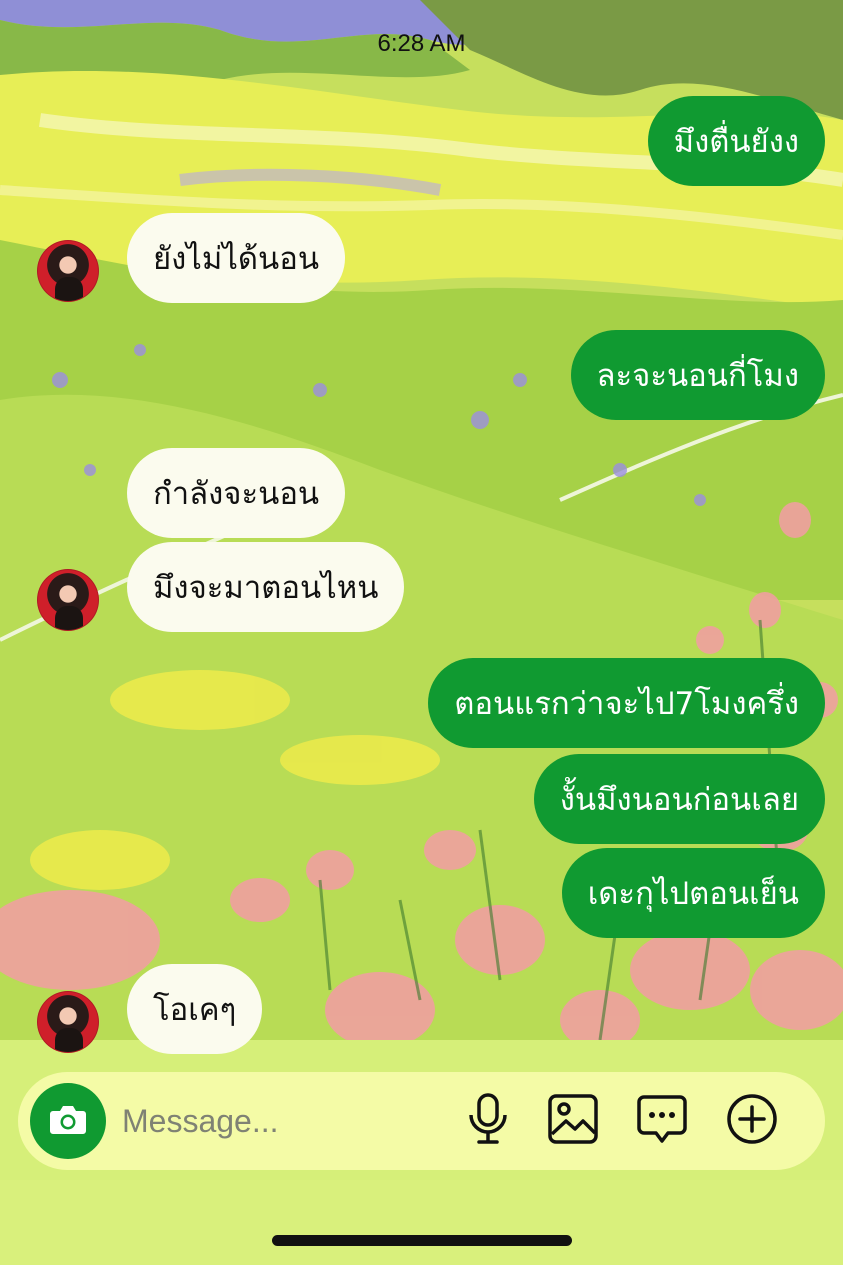  I want to click on microphone-button, so click(488, 1121).